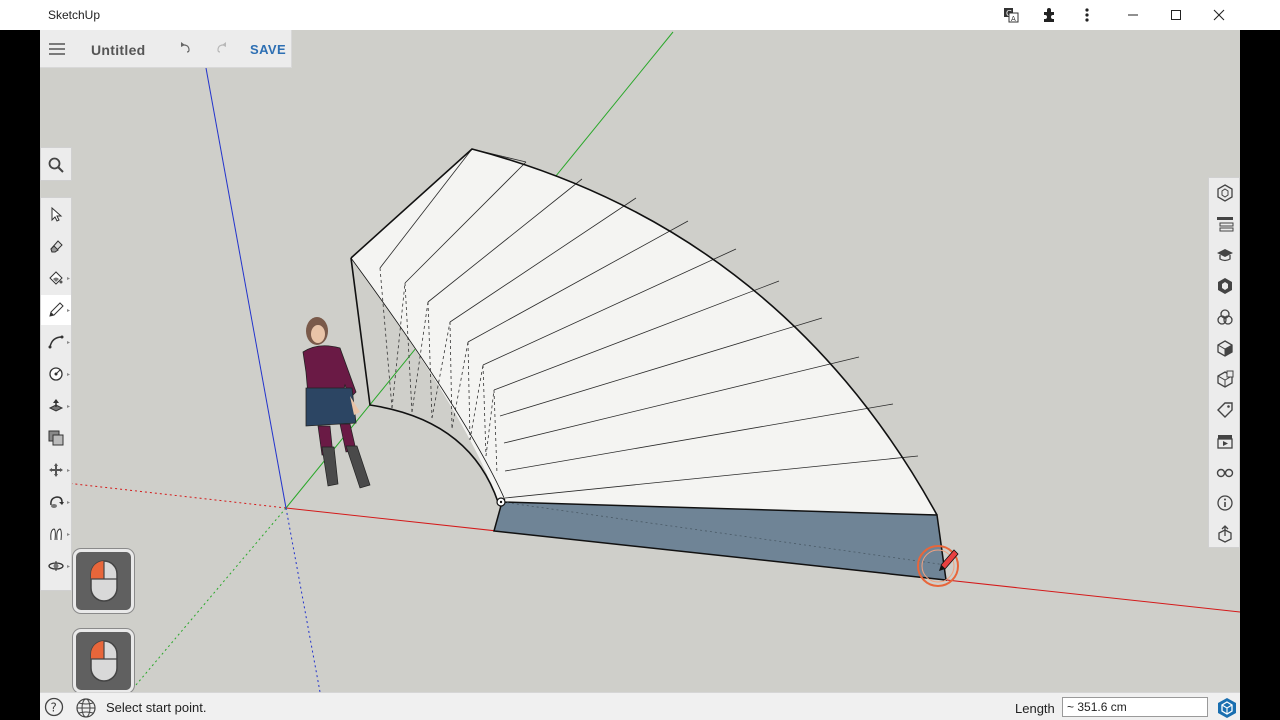 The image size is (1280, 720). What do you see at coordinates (1225, 348) in the screenshot?
I see `styles-icon` at bounding box center [1225, 348].